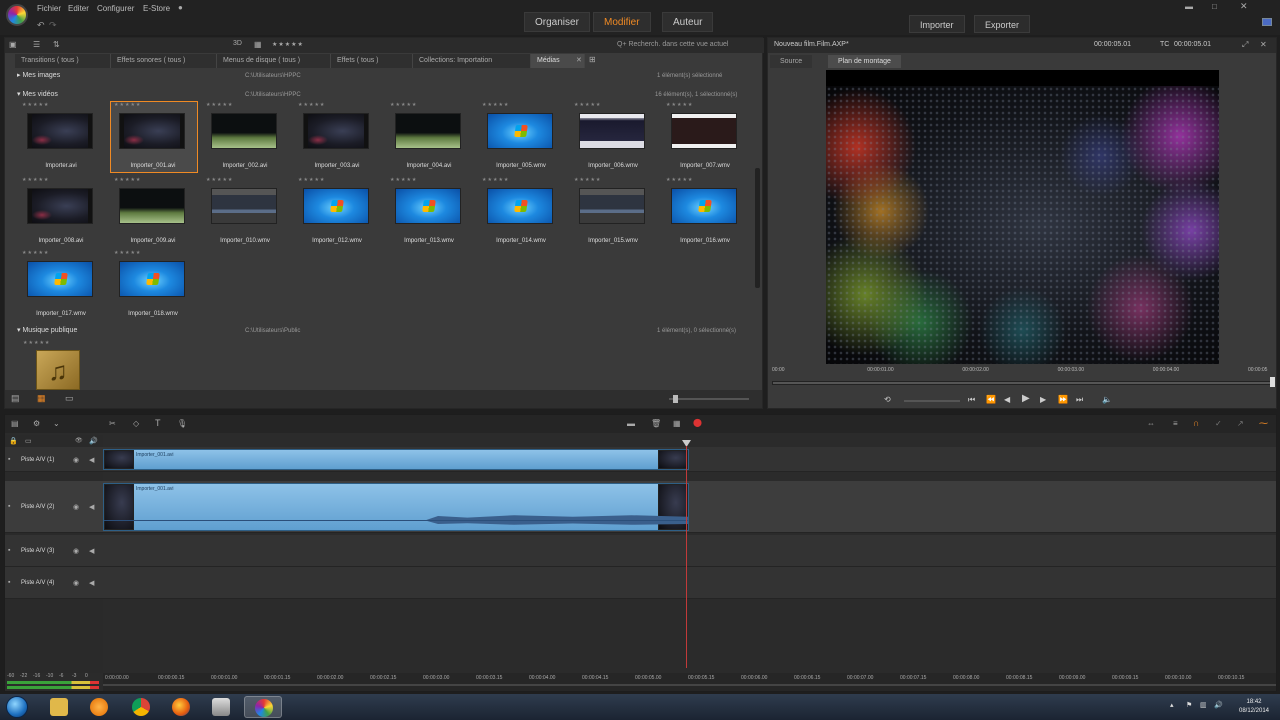 The image size is (1280, 720). What do you see at coordinates (1107, 399) in the screenshot?
I see `volume-icon: 🔈` at bounding box center [1107, 399].